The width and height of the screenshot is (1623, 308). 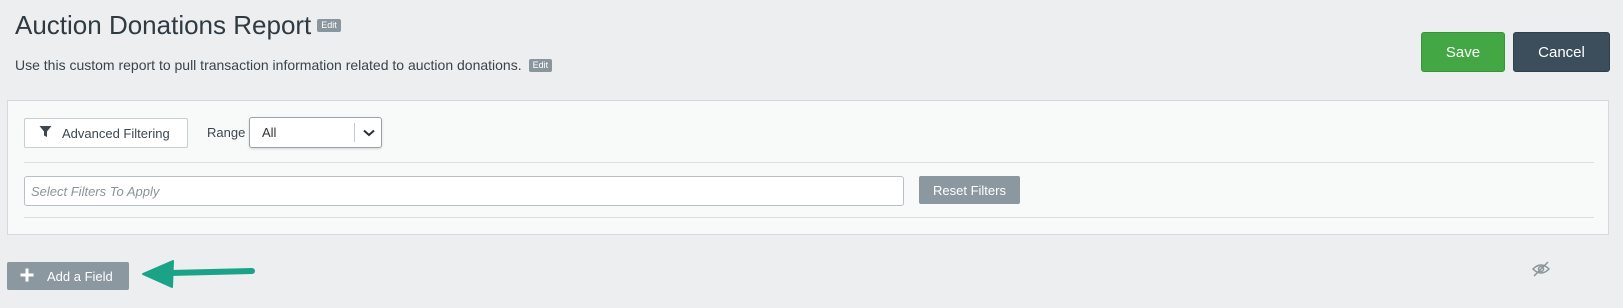 I want to click on funnel-icon, so click(x=45, y=133).